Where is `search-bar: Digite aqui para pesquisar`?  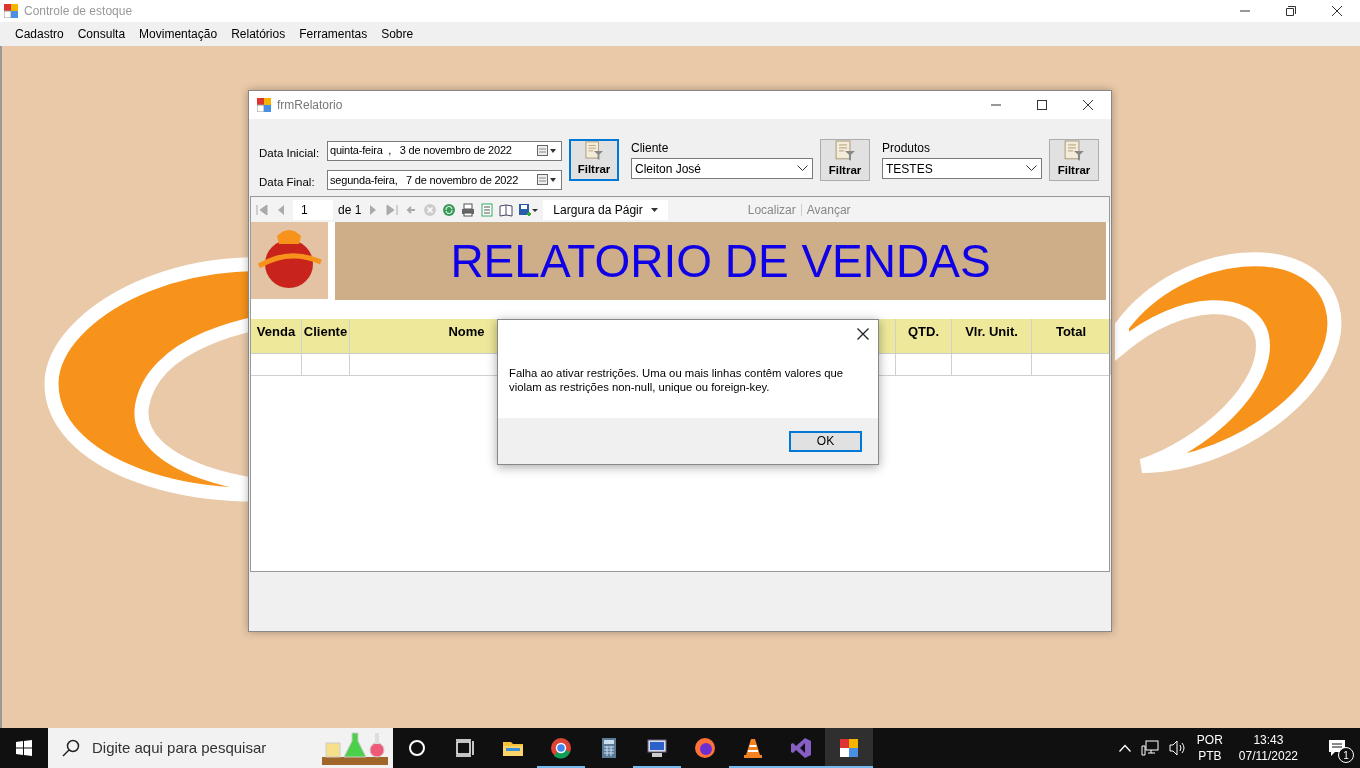
search-bar: Digite aqui para pesquisar is located at coordinates (220, 748).